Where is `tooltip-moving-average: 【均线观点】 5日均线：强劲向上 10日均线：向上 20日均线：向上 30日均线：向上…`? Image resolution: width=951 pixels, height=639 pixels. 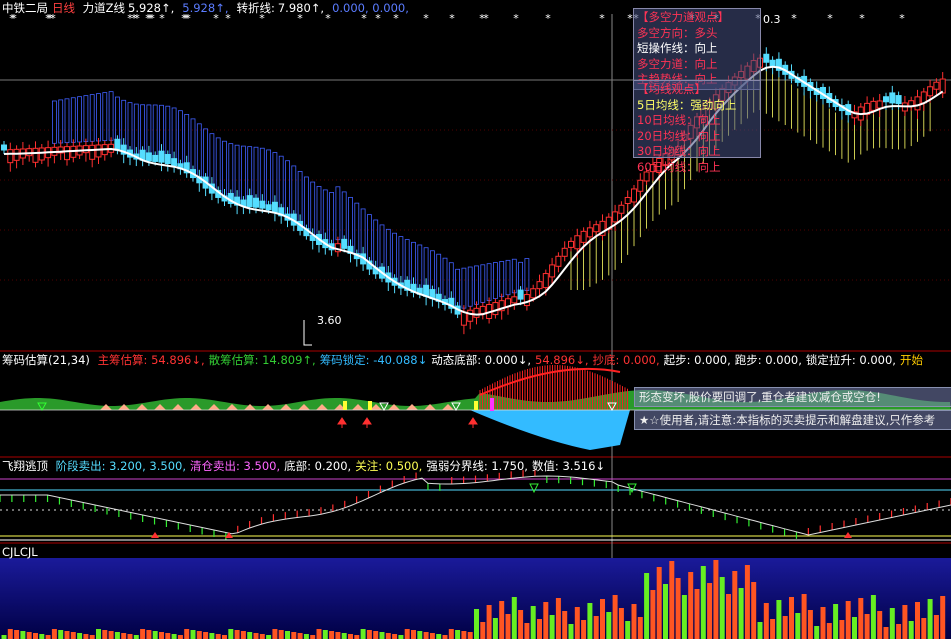
tooltip-moving-average: 【均线观点】 5日均线：强劲向上 10日均线：向上 20日均线：向上 30日均线：向上… is located at coordinates (697, 127).